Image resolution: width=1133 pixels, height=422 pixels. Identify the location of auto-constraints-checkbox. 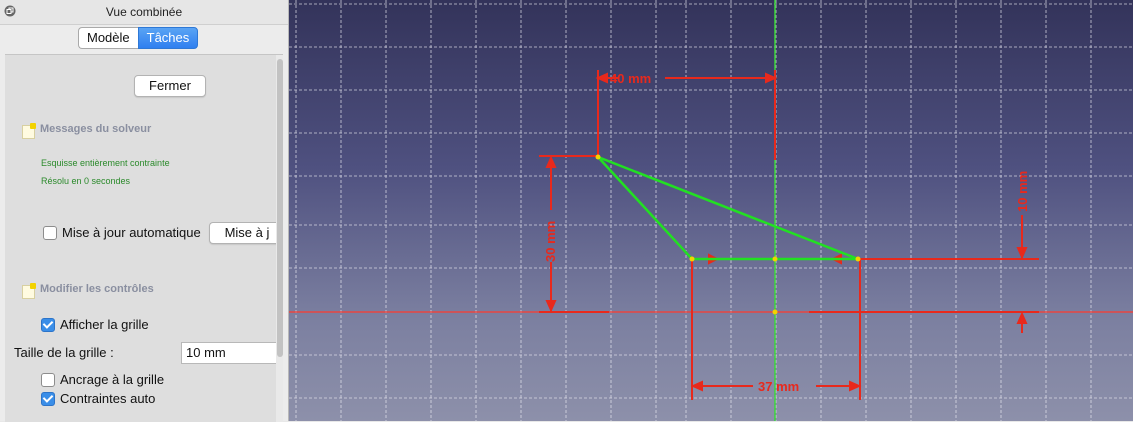
(48, 398).